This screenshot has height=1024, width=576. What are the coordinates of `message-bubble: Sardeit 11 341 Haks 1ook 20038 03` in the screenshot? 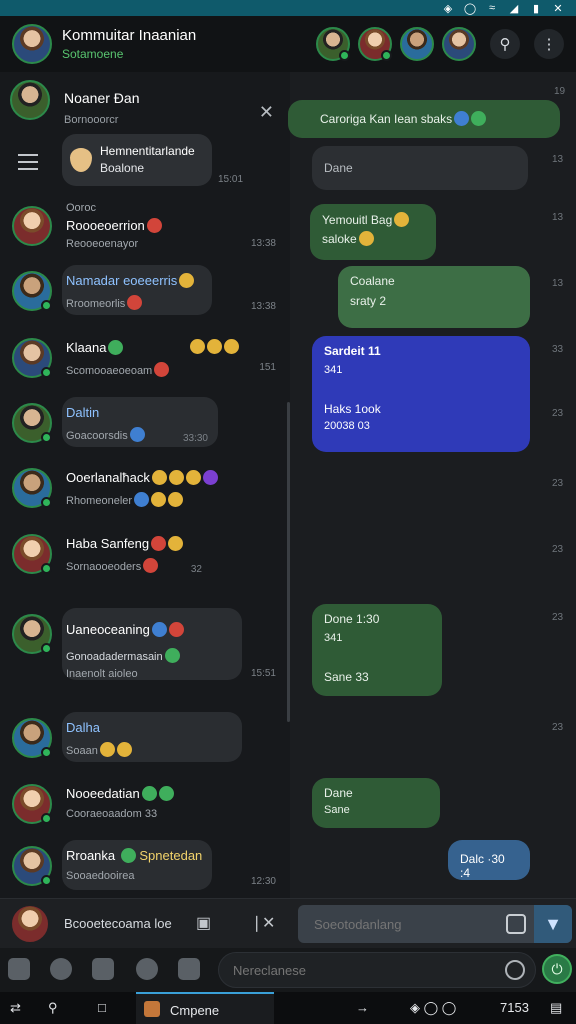 It's located at (421, 394).